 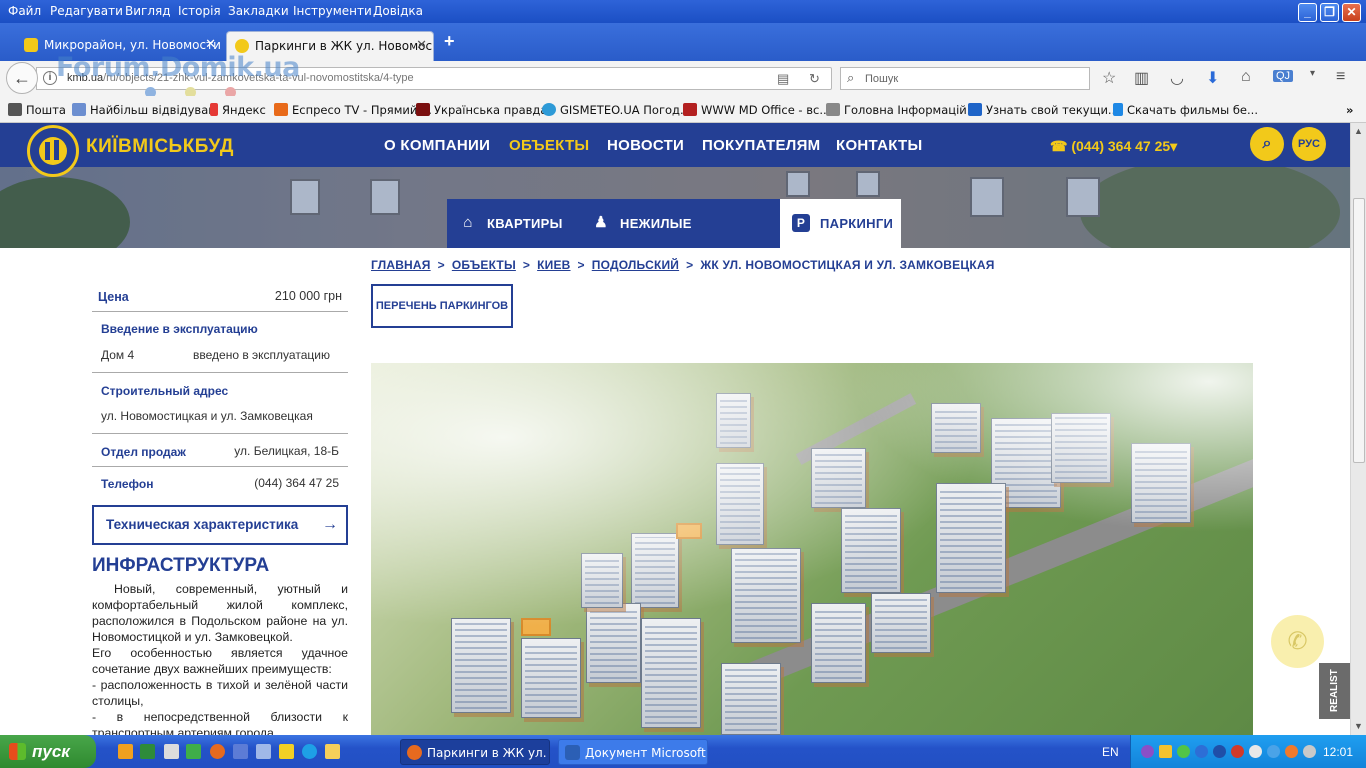 I want to click on close-tab-icon: ✕, so click(x=421, y=46).